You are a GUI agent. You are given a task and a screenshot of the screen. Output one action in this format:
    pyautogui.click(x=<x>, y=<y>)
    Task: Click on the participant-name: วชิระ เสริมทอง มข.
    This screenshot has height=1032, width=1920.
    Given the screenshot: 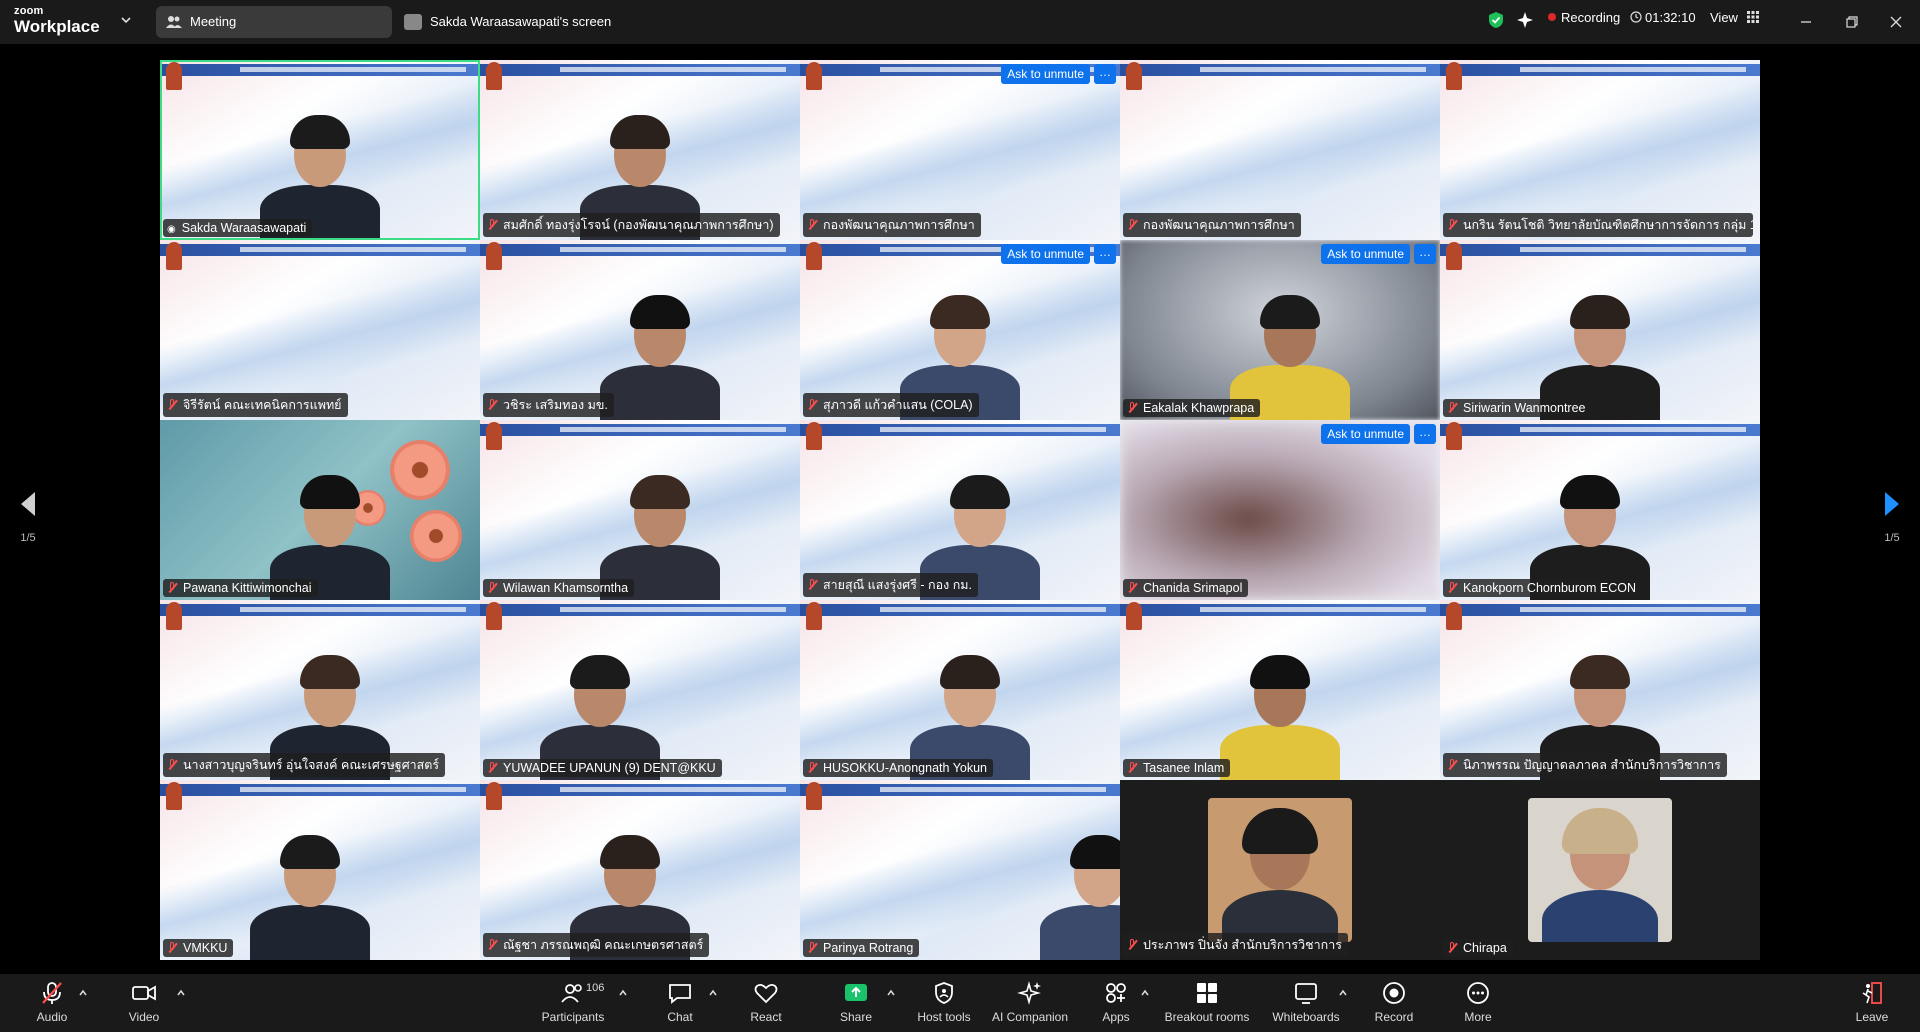 What is the action you would take?
    pyautogui.click(x=555, y=405)
    